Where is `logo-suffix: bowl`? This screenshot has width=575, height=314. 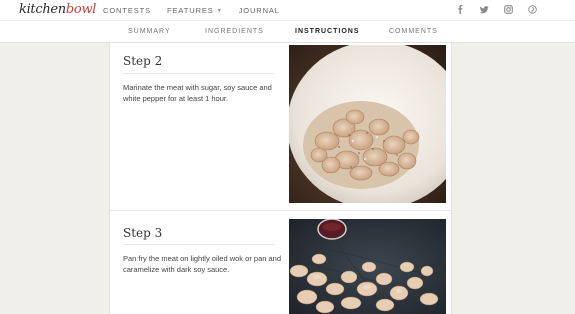
logo-suffix: bowl is located at coordinates (81, 9).